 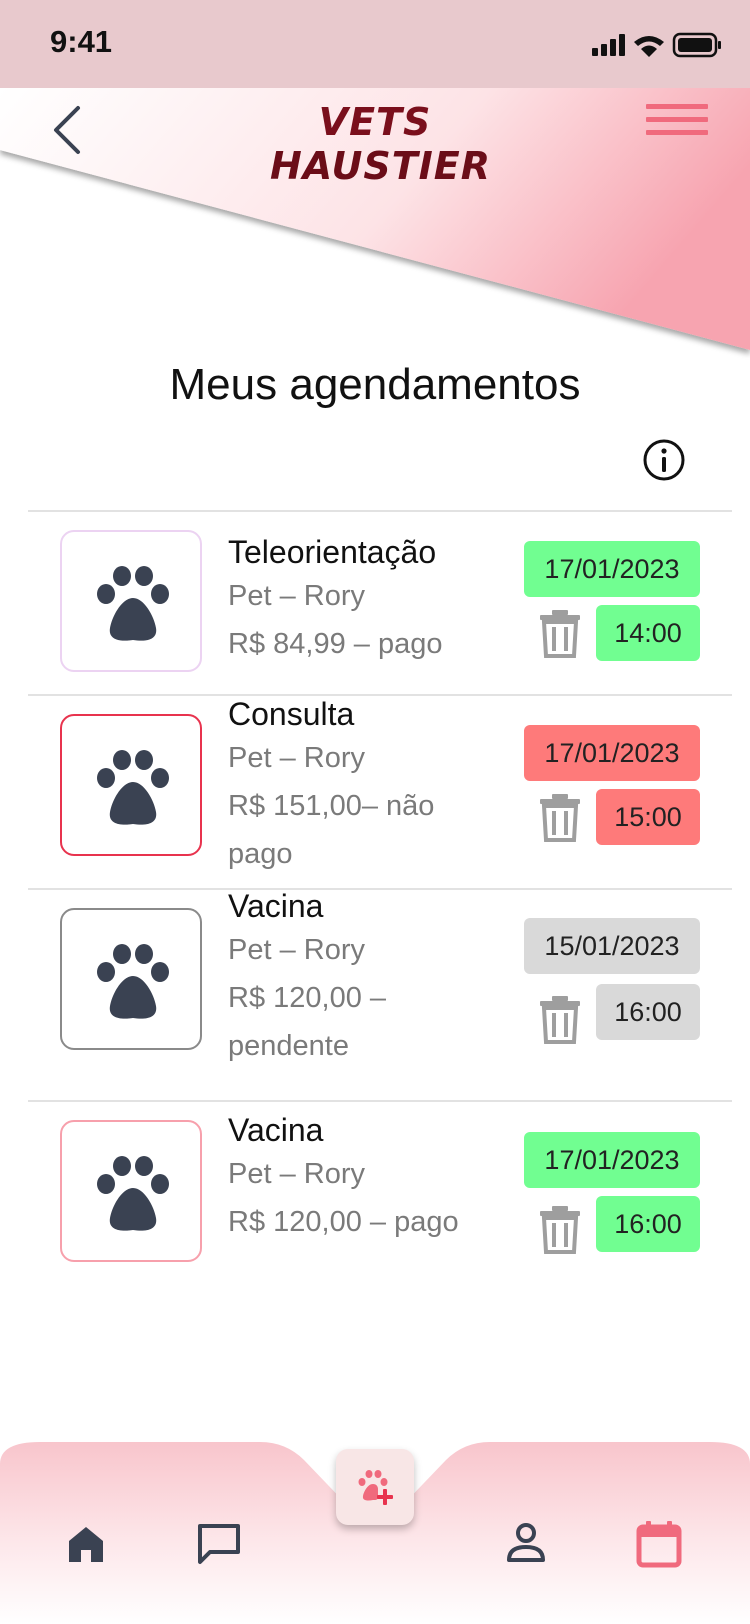 I want to click on logo-line-2: HAUSTIER, so click(x=381, y=166).